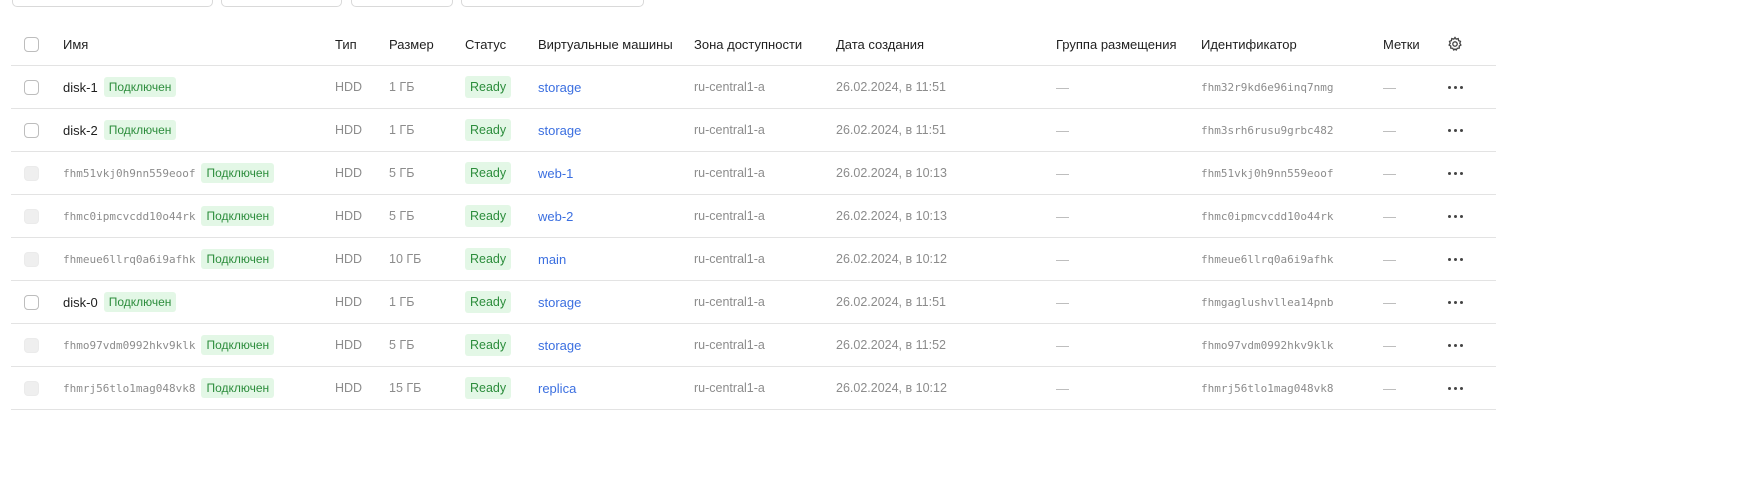  I want to click on column-header-zone: Зона доступности, so click(748, 44).